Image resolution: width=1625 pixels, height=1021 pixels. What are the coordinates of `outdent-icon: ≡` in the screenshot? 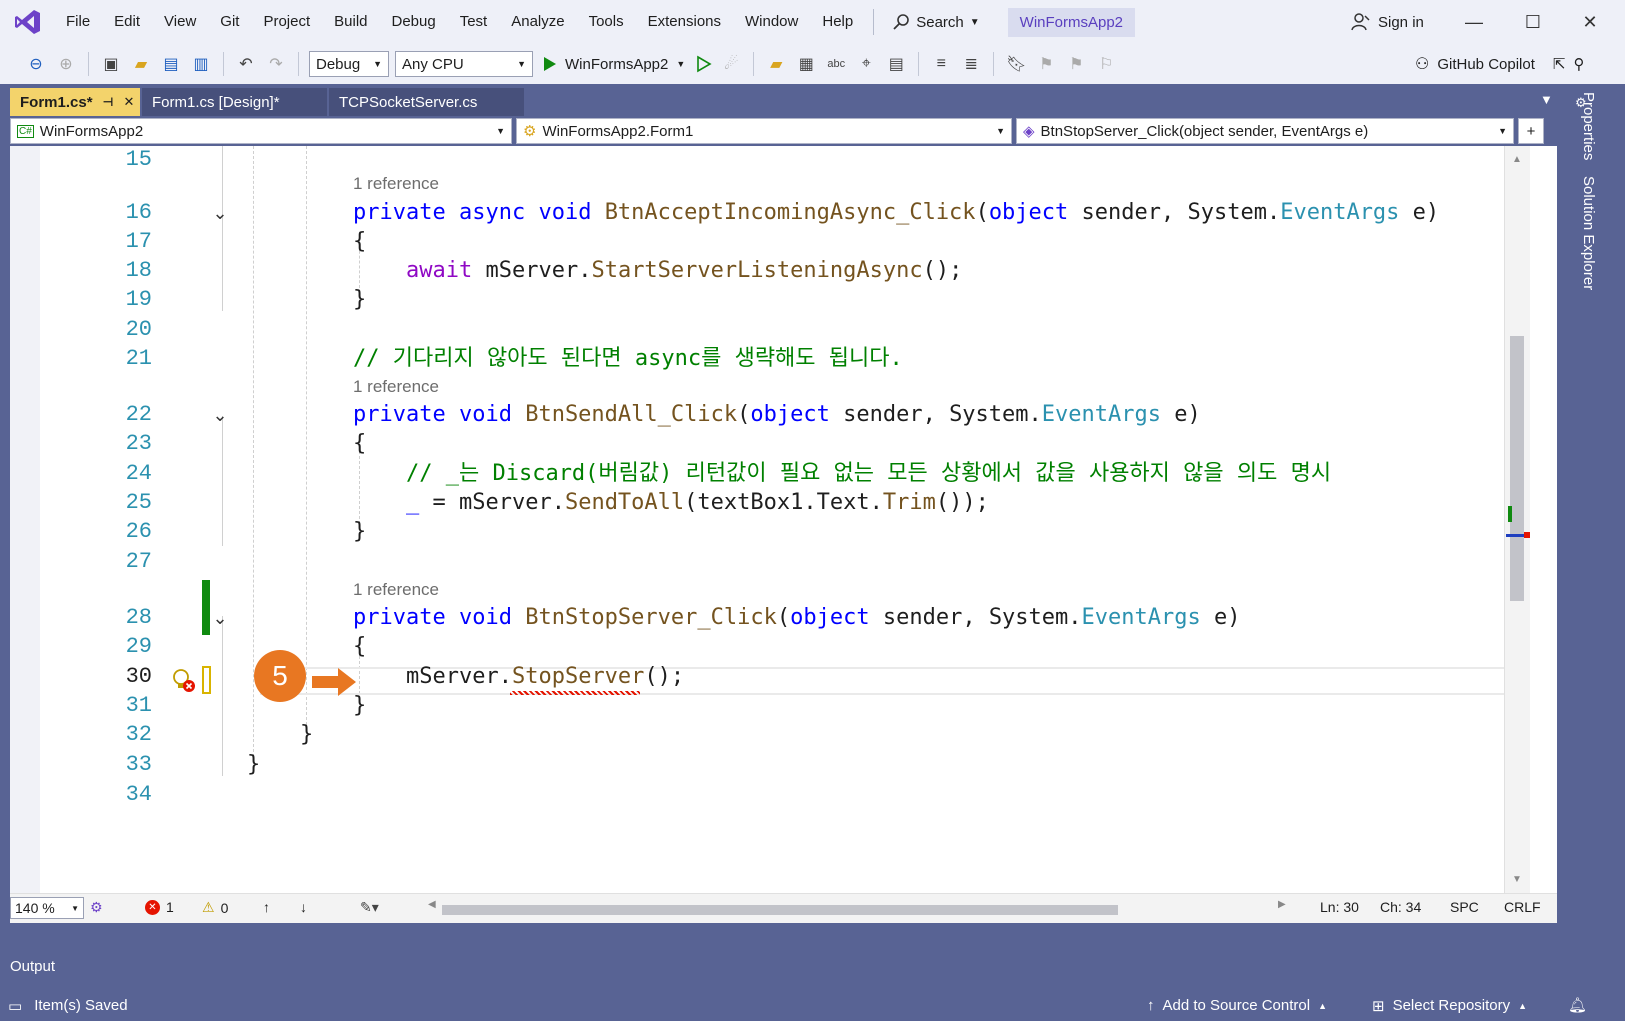 It's located at (941, 64).